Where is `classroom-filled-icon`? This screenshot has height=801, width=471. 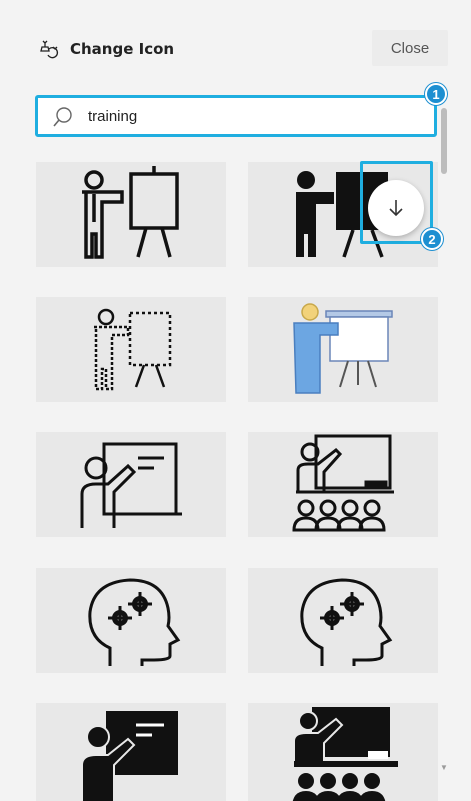 classroom-filled-icon is located at coordinates (345, 754).